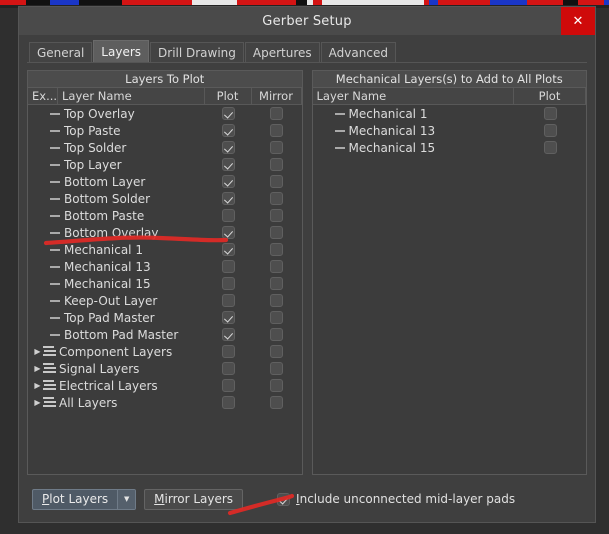 Image resolution: width=609 pixels, height=534 pixels. What do you see at coordinates (121, 51) in the screenshot?
I see `tab-layers: Layers` at bounding box center [121, 51].